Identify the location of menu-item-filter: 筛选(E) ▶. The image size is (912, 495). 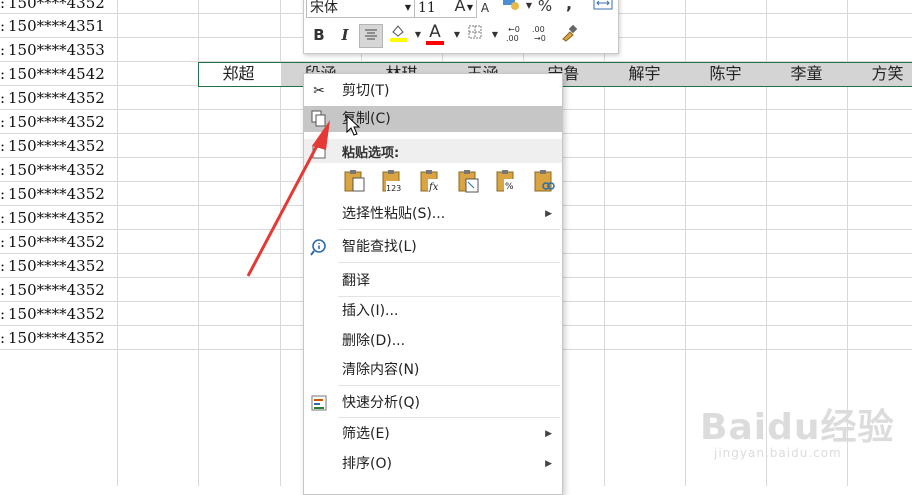
(433, 434).